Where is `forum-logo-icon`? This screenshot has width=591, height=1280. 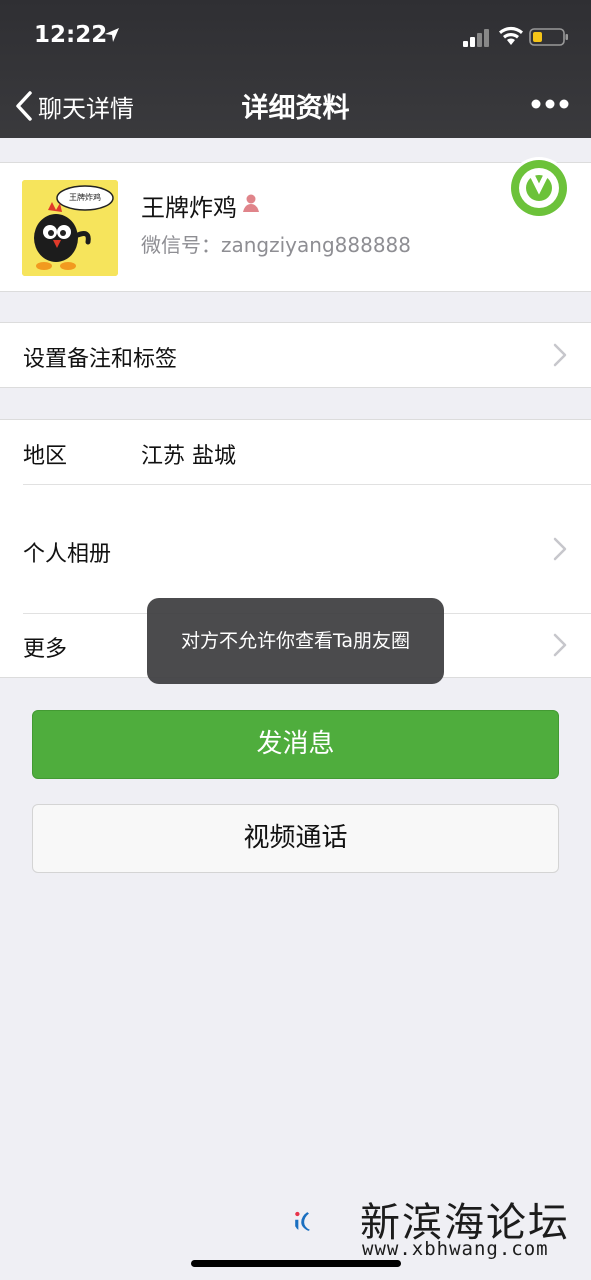 forum-logo-icon is located at coordinates (302, 1221).